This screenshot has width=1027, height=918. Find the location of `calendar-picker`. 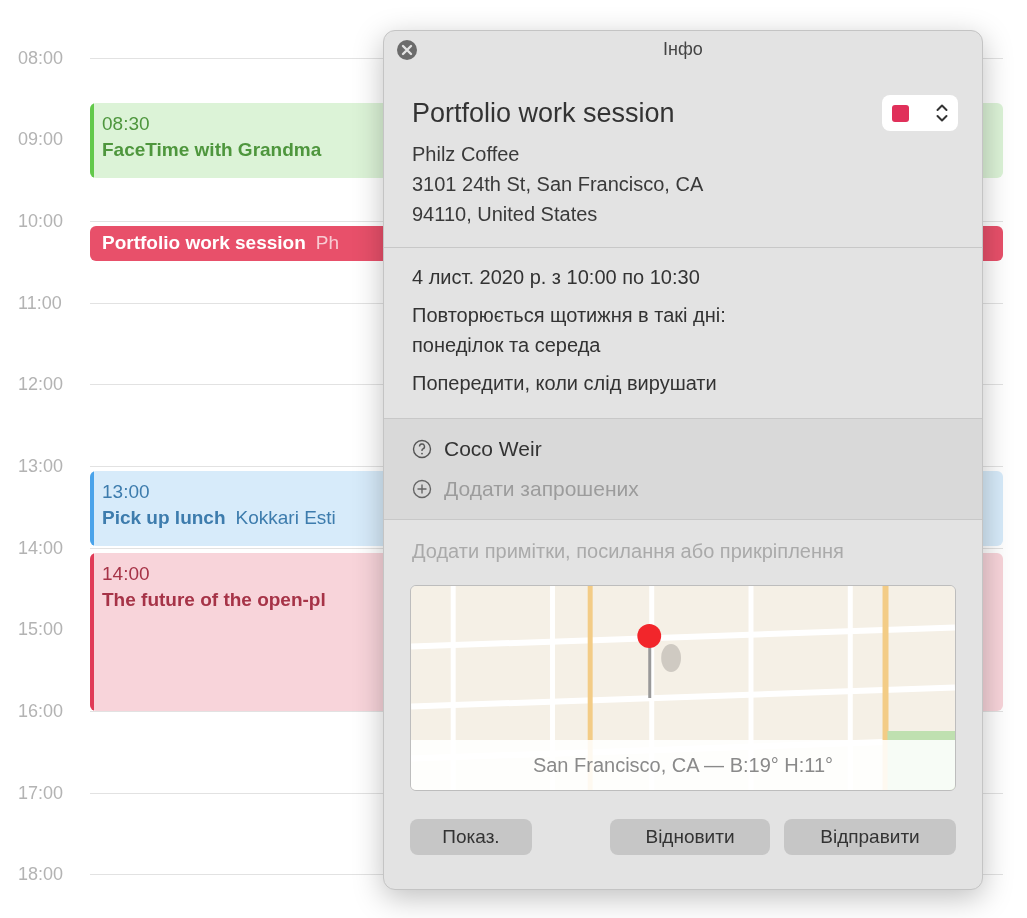

calendar-picker is located at coordinates (920, 113).